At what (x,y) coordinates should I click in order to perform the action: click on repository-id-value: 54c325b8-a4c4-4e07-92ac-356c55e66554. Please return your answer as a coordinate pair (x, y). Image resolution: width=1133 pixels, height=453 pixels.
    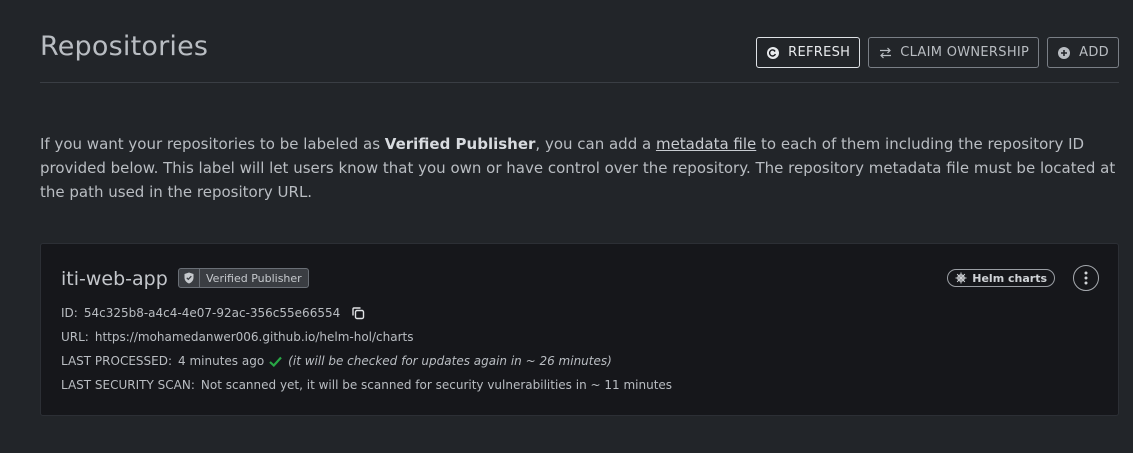
    Looking at the image, I should click on (212, 313).